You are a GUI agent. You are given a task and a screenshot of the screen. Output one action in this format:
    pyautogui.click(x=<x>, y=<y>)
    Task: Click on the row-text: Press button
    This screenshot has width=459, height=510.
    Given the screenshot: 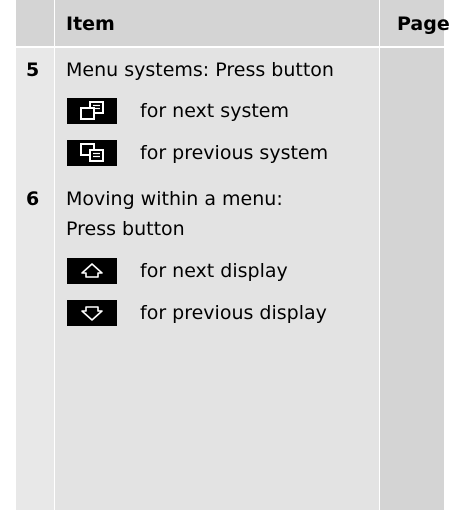 What is the action you would take?
    pyautogui.click(x=125, y=229)
    